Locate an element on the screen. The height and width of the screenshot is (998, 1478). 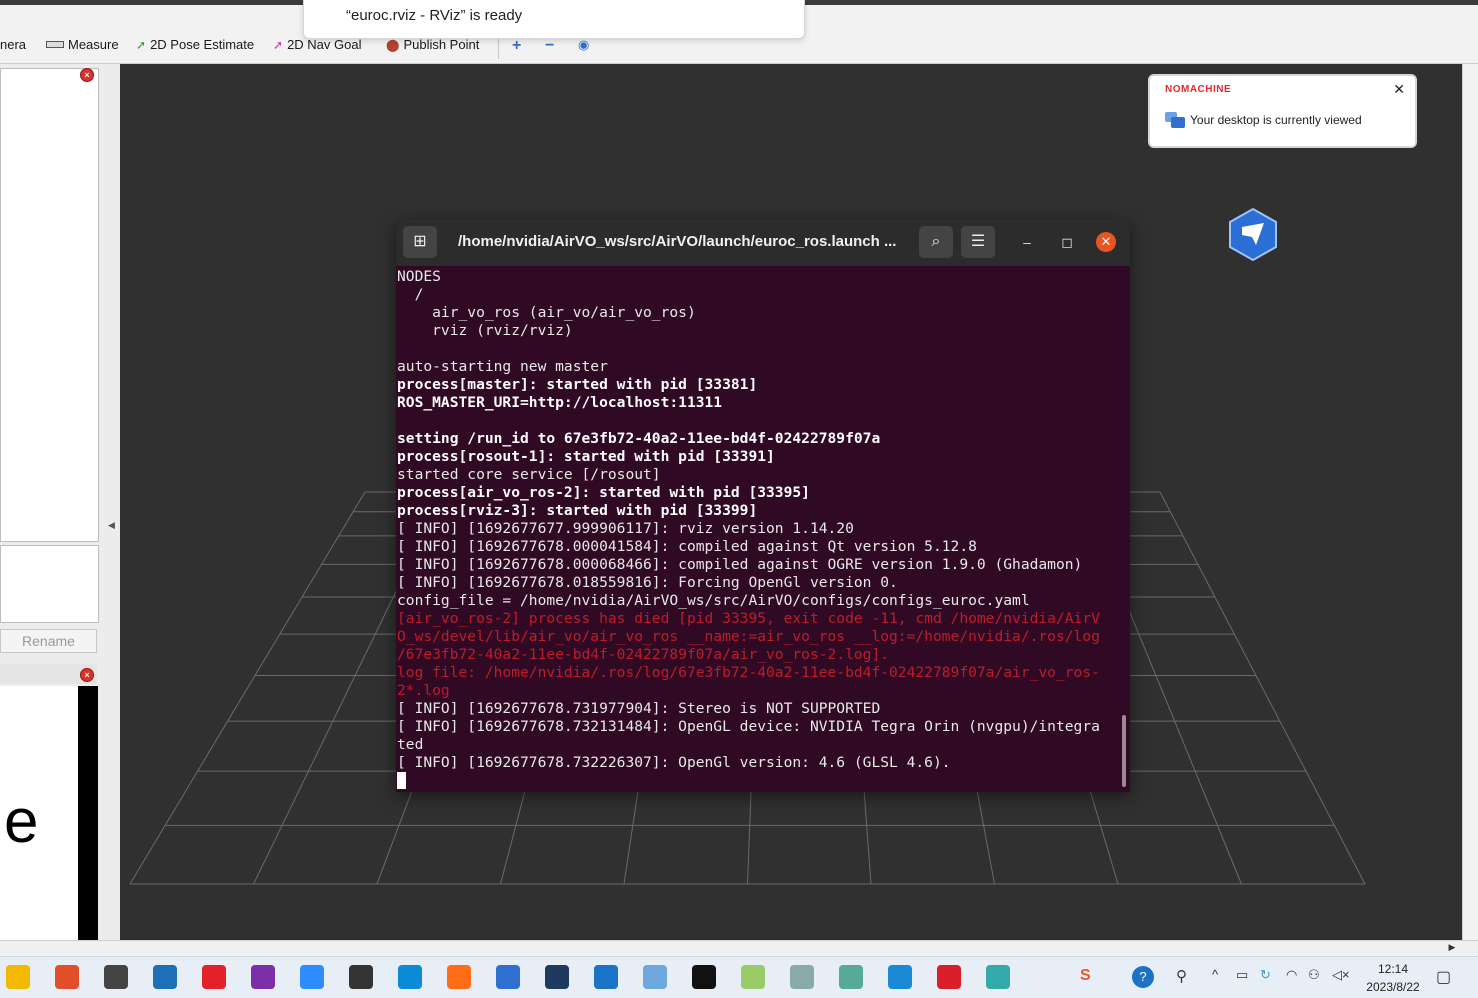
tool-measure: Measure is located at coordinates (82, 44).